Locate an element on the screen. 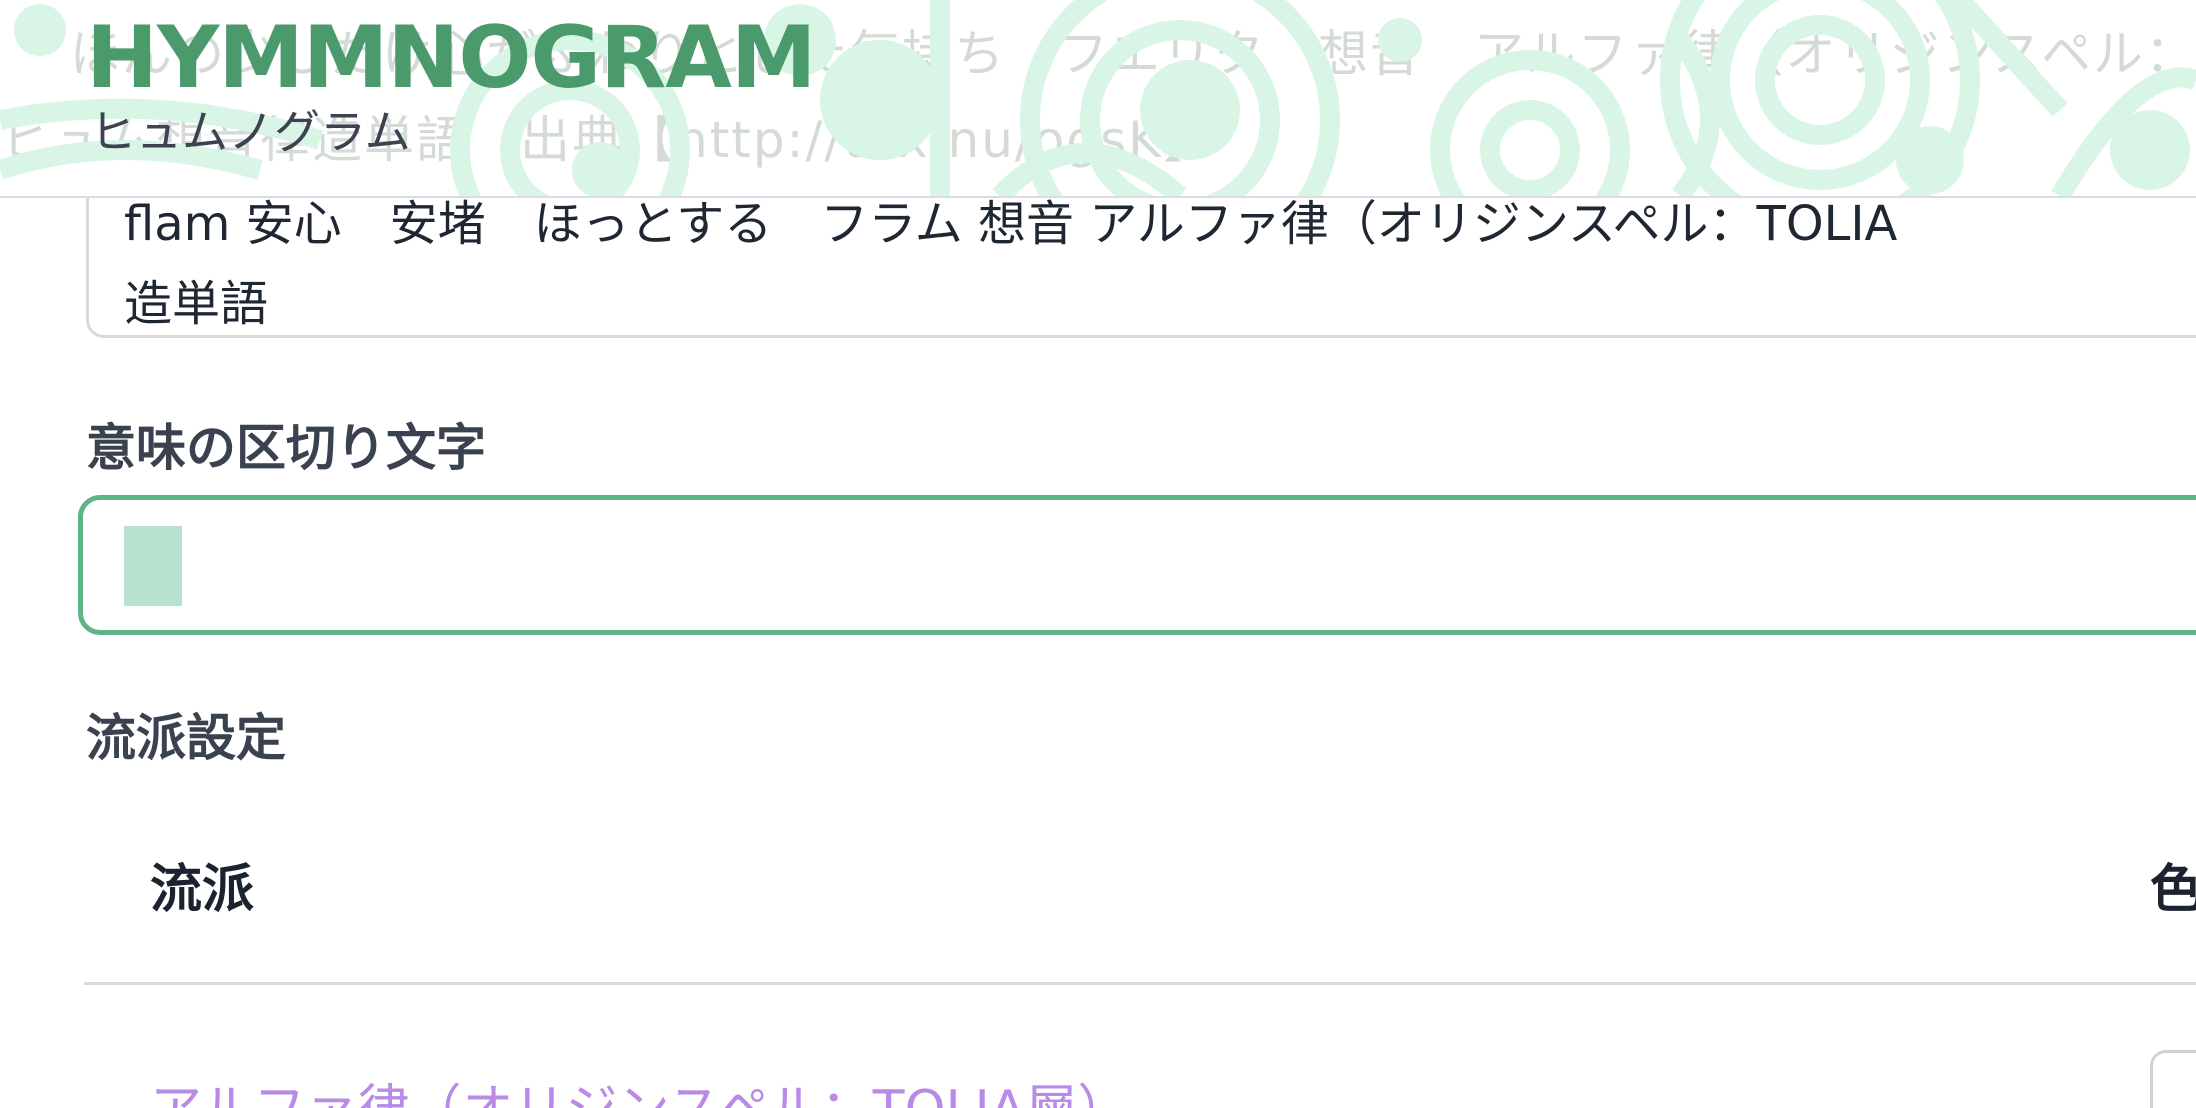  text-caret is located at coordinates (153, 566).